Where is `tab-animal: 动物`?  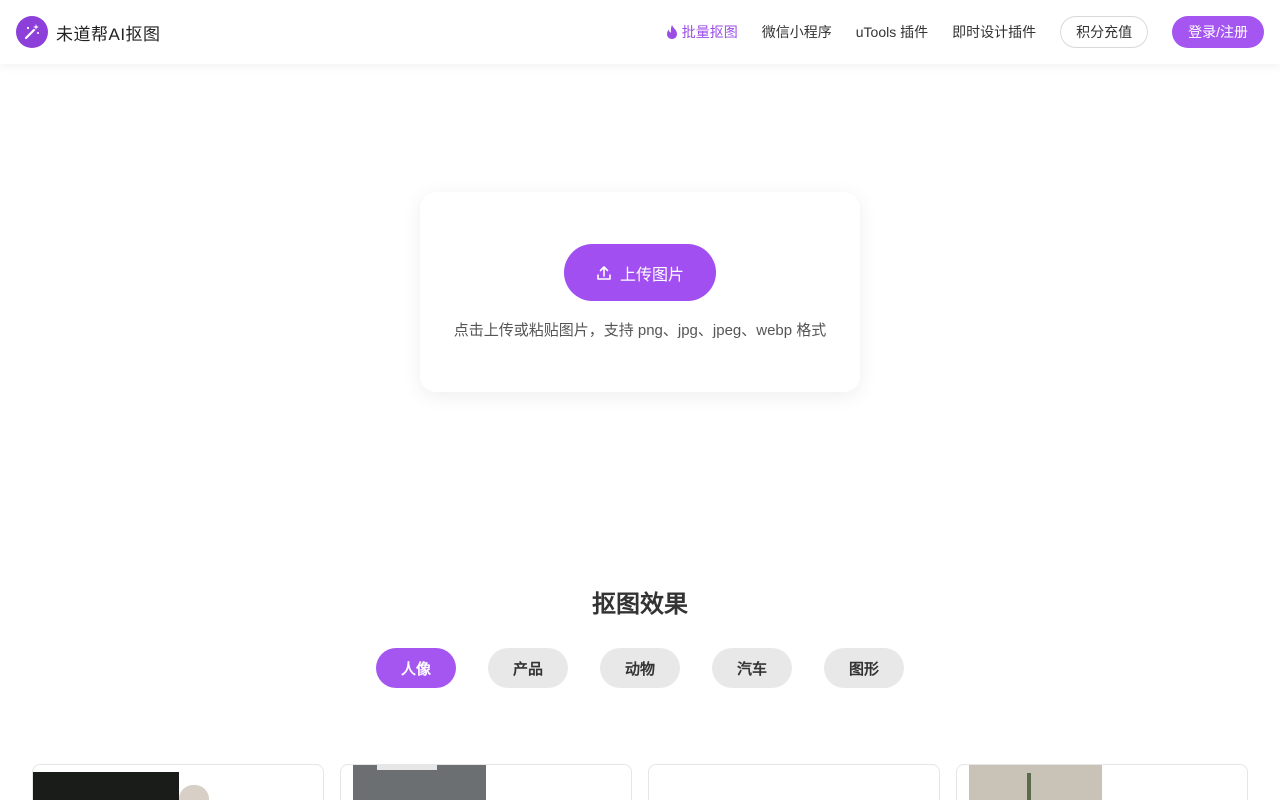
tab-animal: 动物 is located at coordinates (640, 668).